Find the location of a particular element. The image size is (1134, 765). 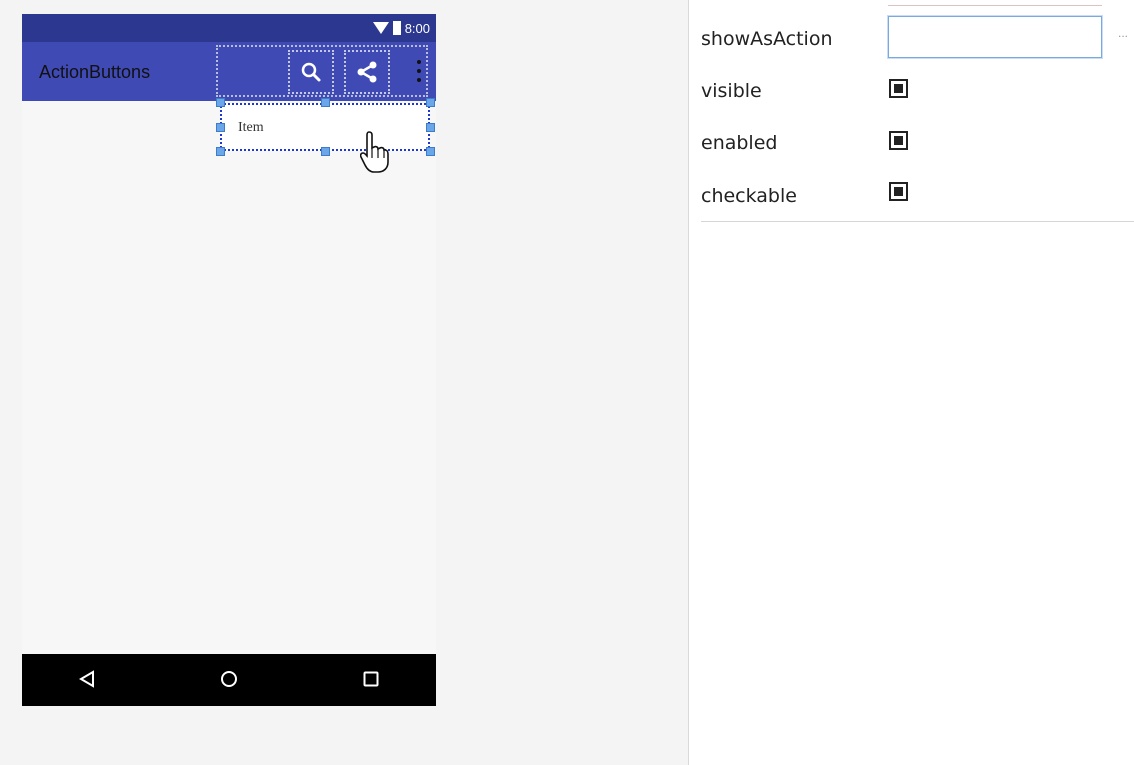

property-label-show-as-action: showAsAction is located at coordinates (767, 39).